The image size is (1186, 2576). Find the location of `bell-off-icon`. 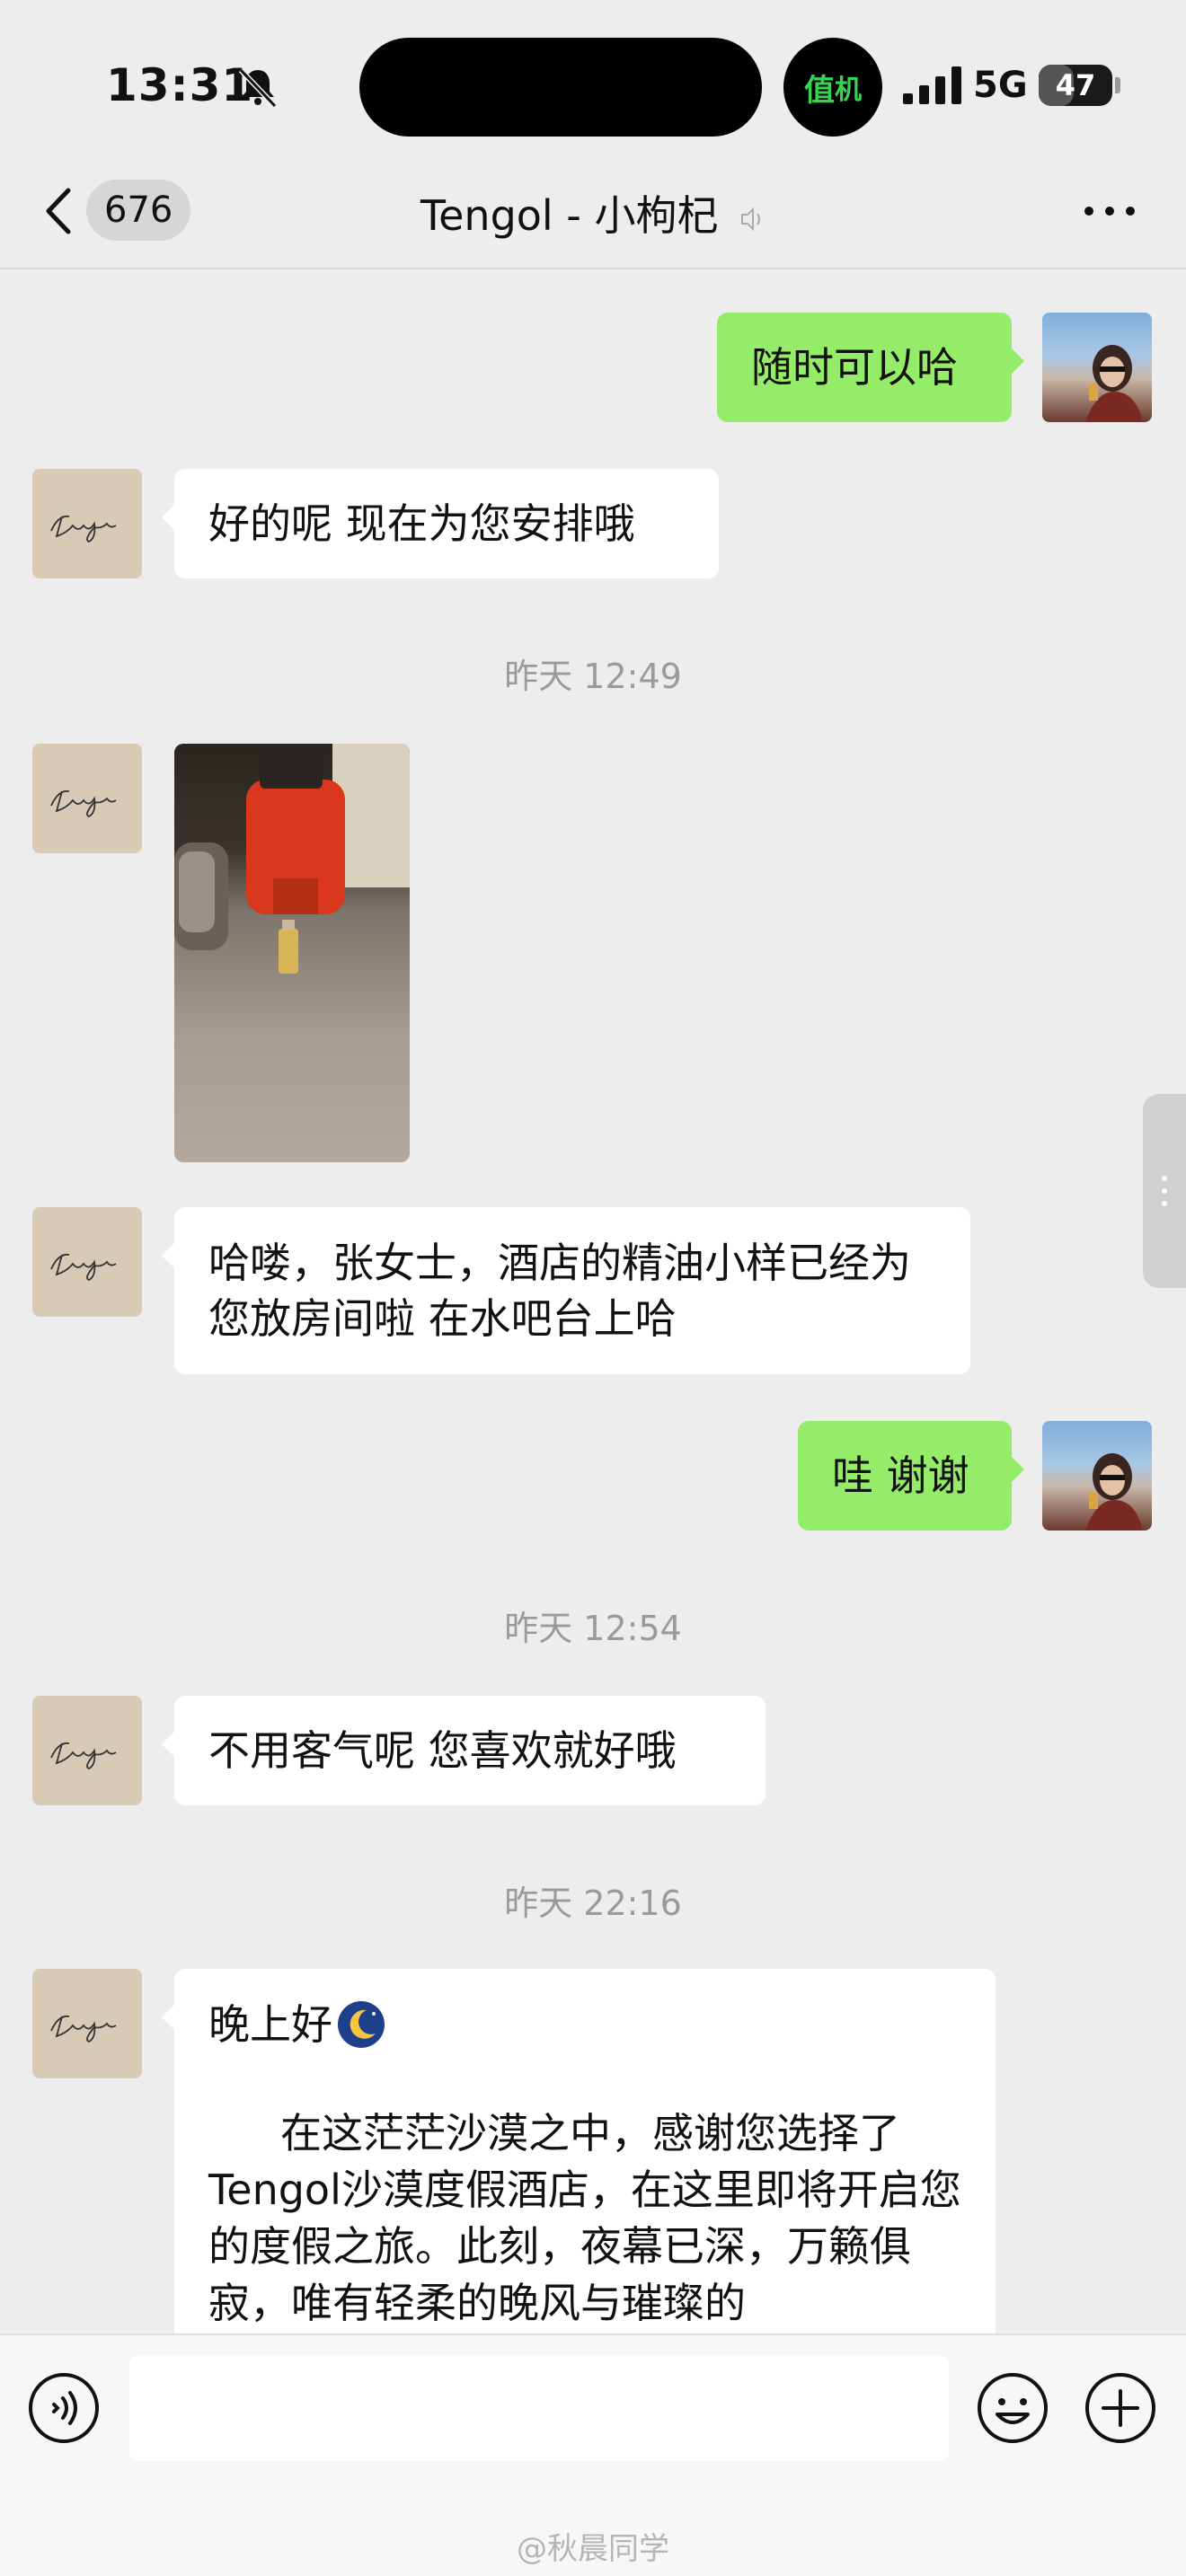

bell-off-icon is located at coordinates (258, 88).